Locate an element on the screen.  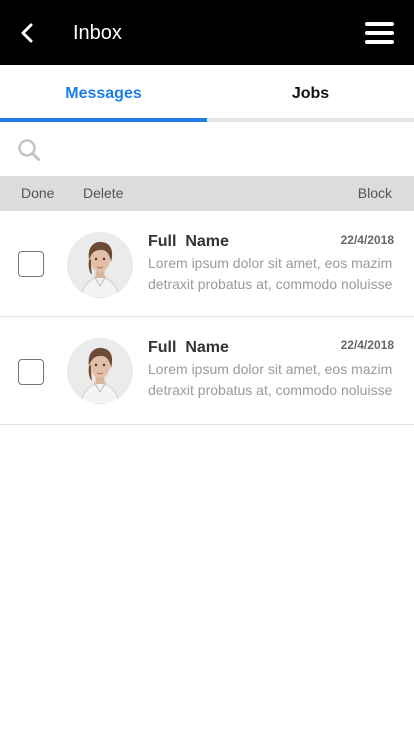
back-button is located at coordinates (27, 33).